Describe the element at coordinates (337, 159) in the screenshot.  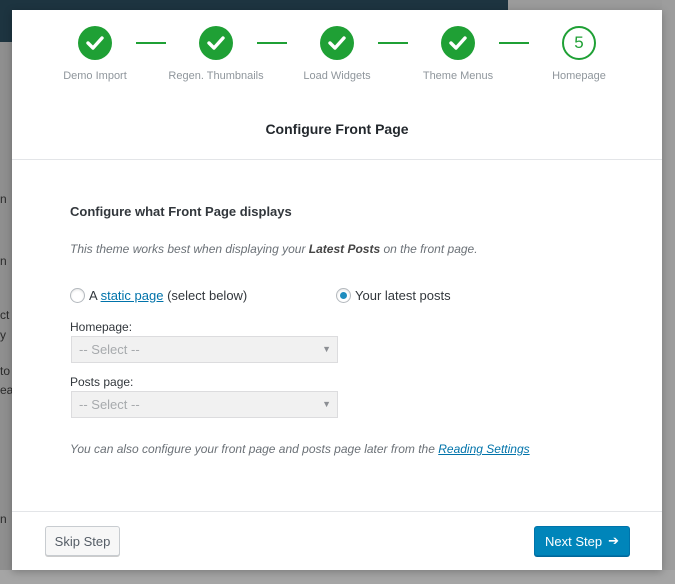
I see `header-divider` at that location.